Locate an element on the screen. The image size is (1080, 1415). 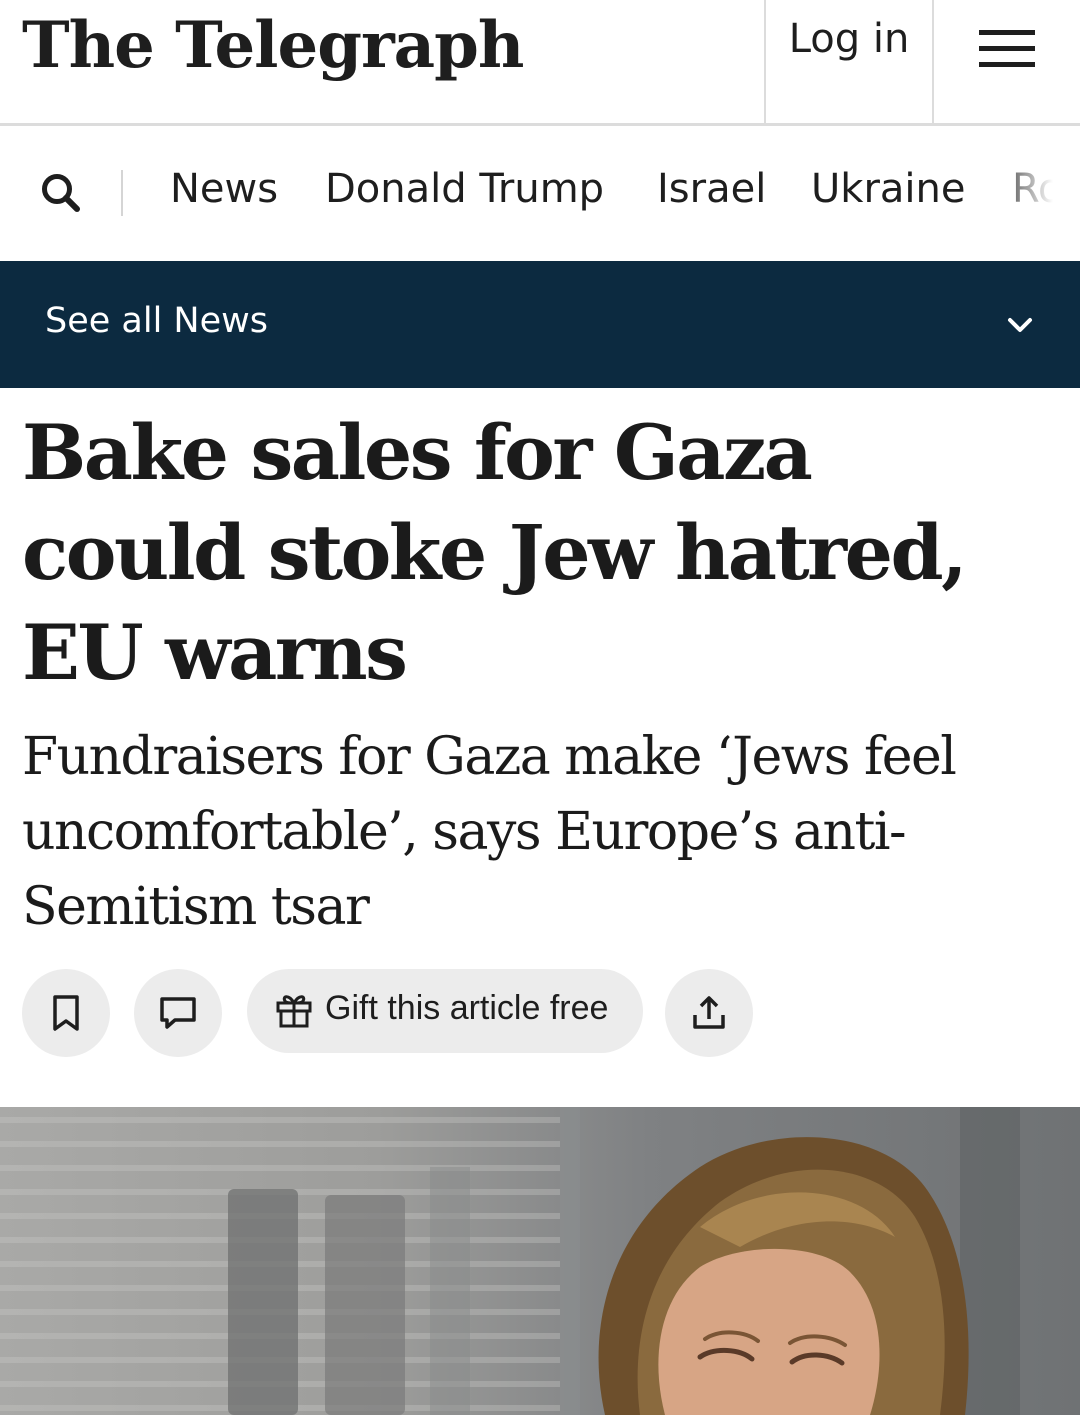
menu-bar-top is located at coordinates (1007, 32).